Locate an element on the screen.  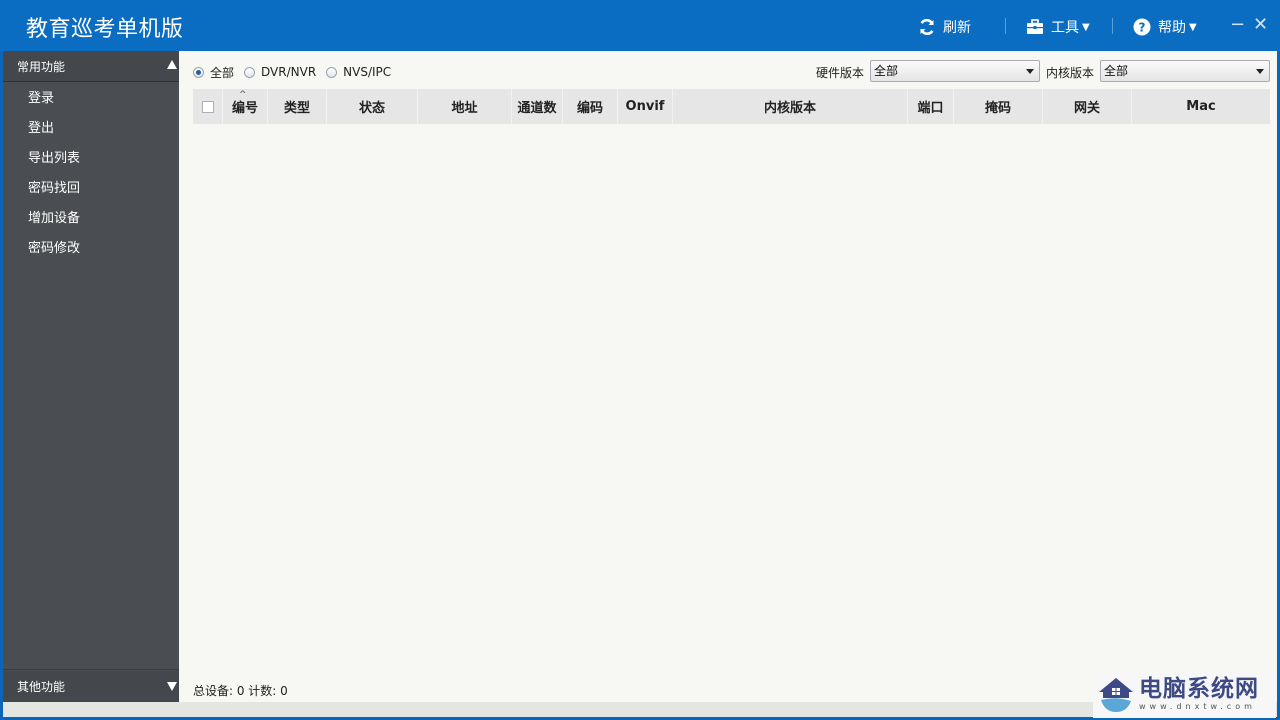
hardware-version-select: 全部 is located at coordinates (955, 71).